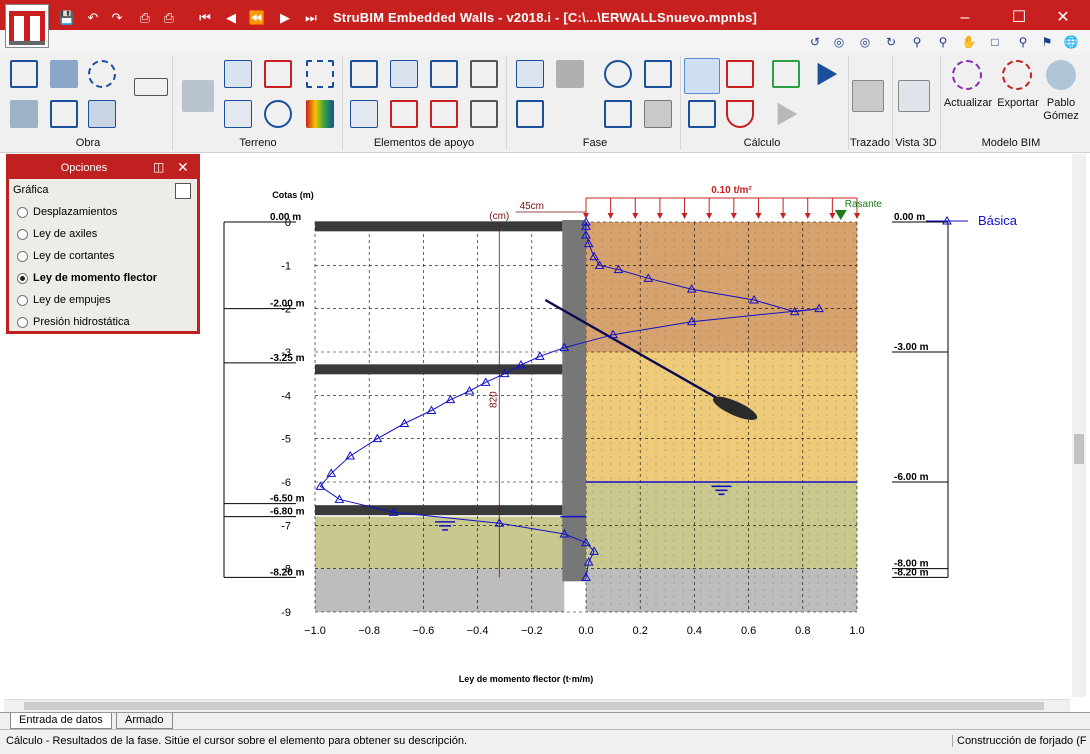 The image size is (1090, 754). I want to click on phase-insert-button, so click(530, 114).